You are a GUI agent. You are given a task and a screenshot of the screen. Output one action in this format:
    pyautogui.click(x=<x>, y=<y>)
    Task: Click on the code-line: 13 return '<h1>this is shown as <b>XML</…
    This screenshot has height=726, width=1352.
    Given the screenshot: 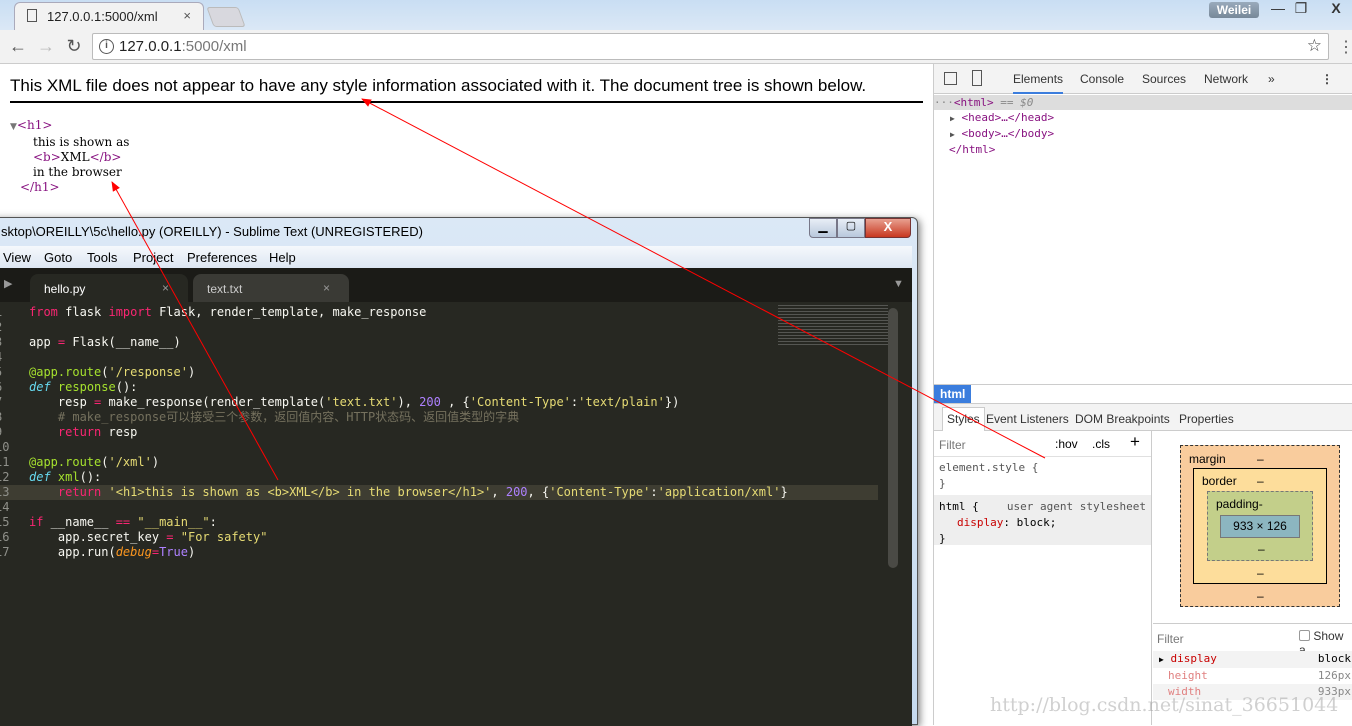 What is the action you would take?
    pyautogui.click(x=439, y=492)
    